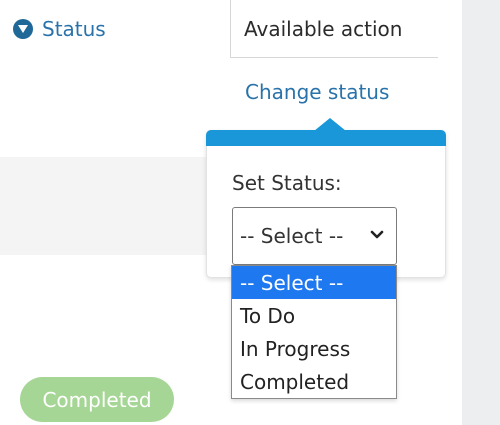 Image resolution: width=500 pixels, height=425 pixels. I want to click on chevron-down-icon, so click(377, 234).